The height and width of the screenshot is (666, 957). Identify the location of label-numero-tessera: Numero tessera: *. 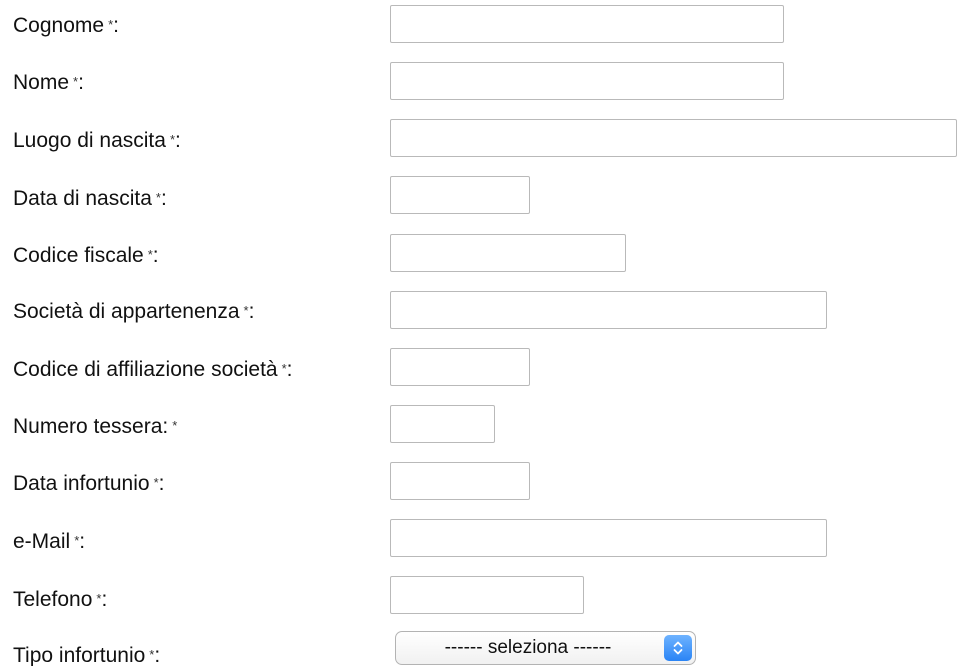
(95, 426).